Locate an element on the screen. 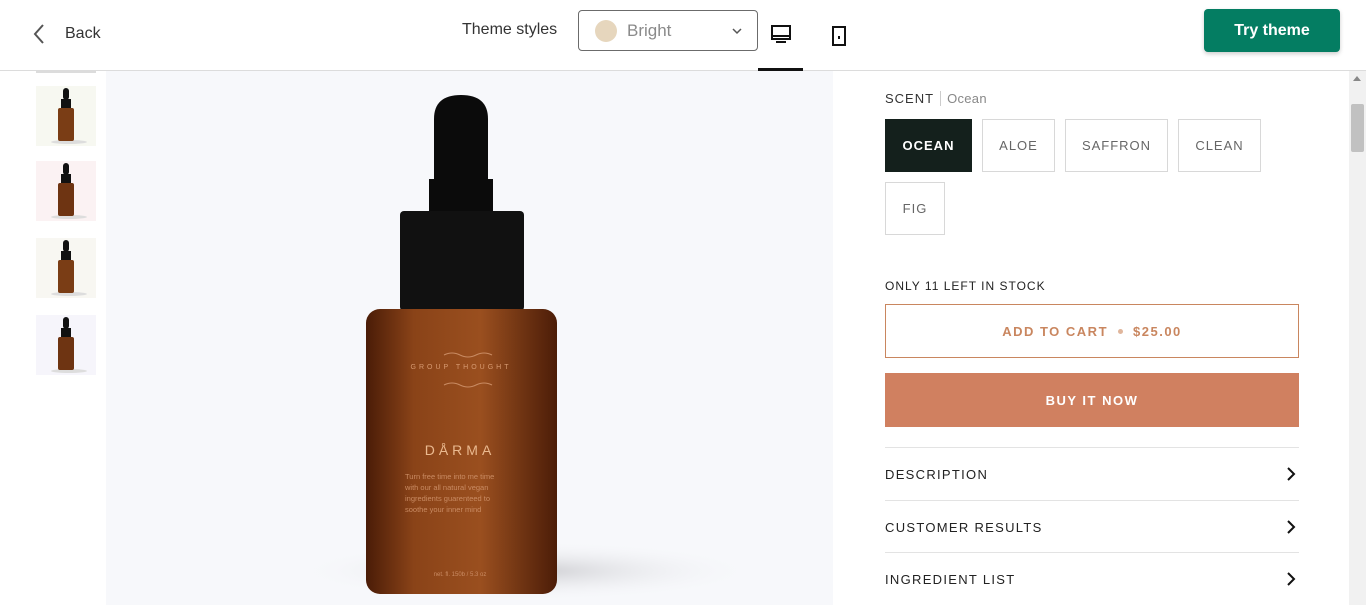 The image size is (1366, 605). scrollbar-thumb is located at coordinates (1357, 128).